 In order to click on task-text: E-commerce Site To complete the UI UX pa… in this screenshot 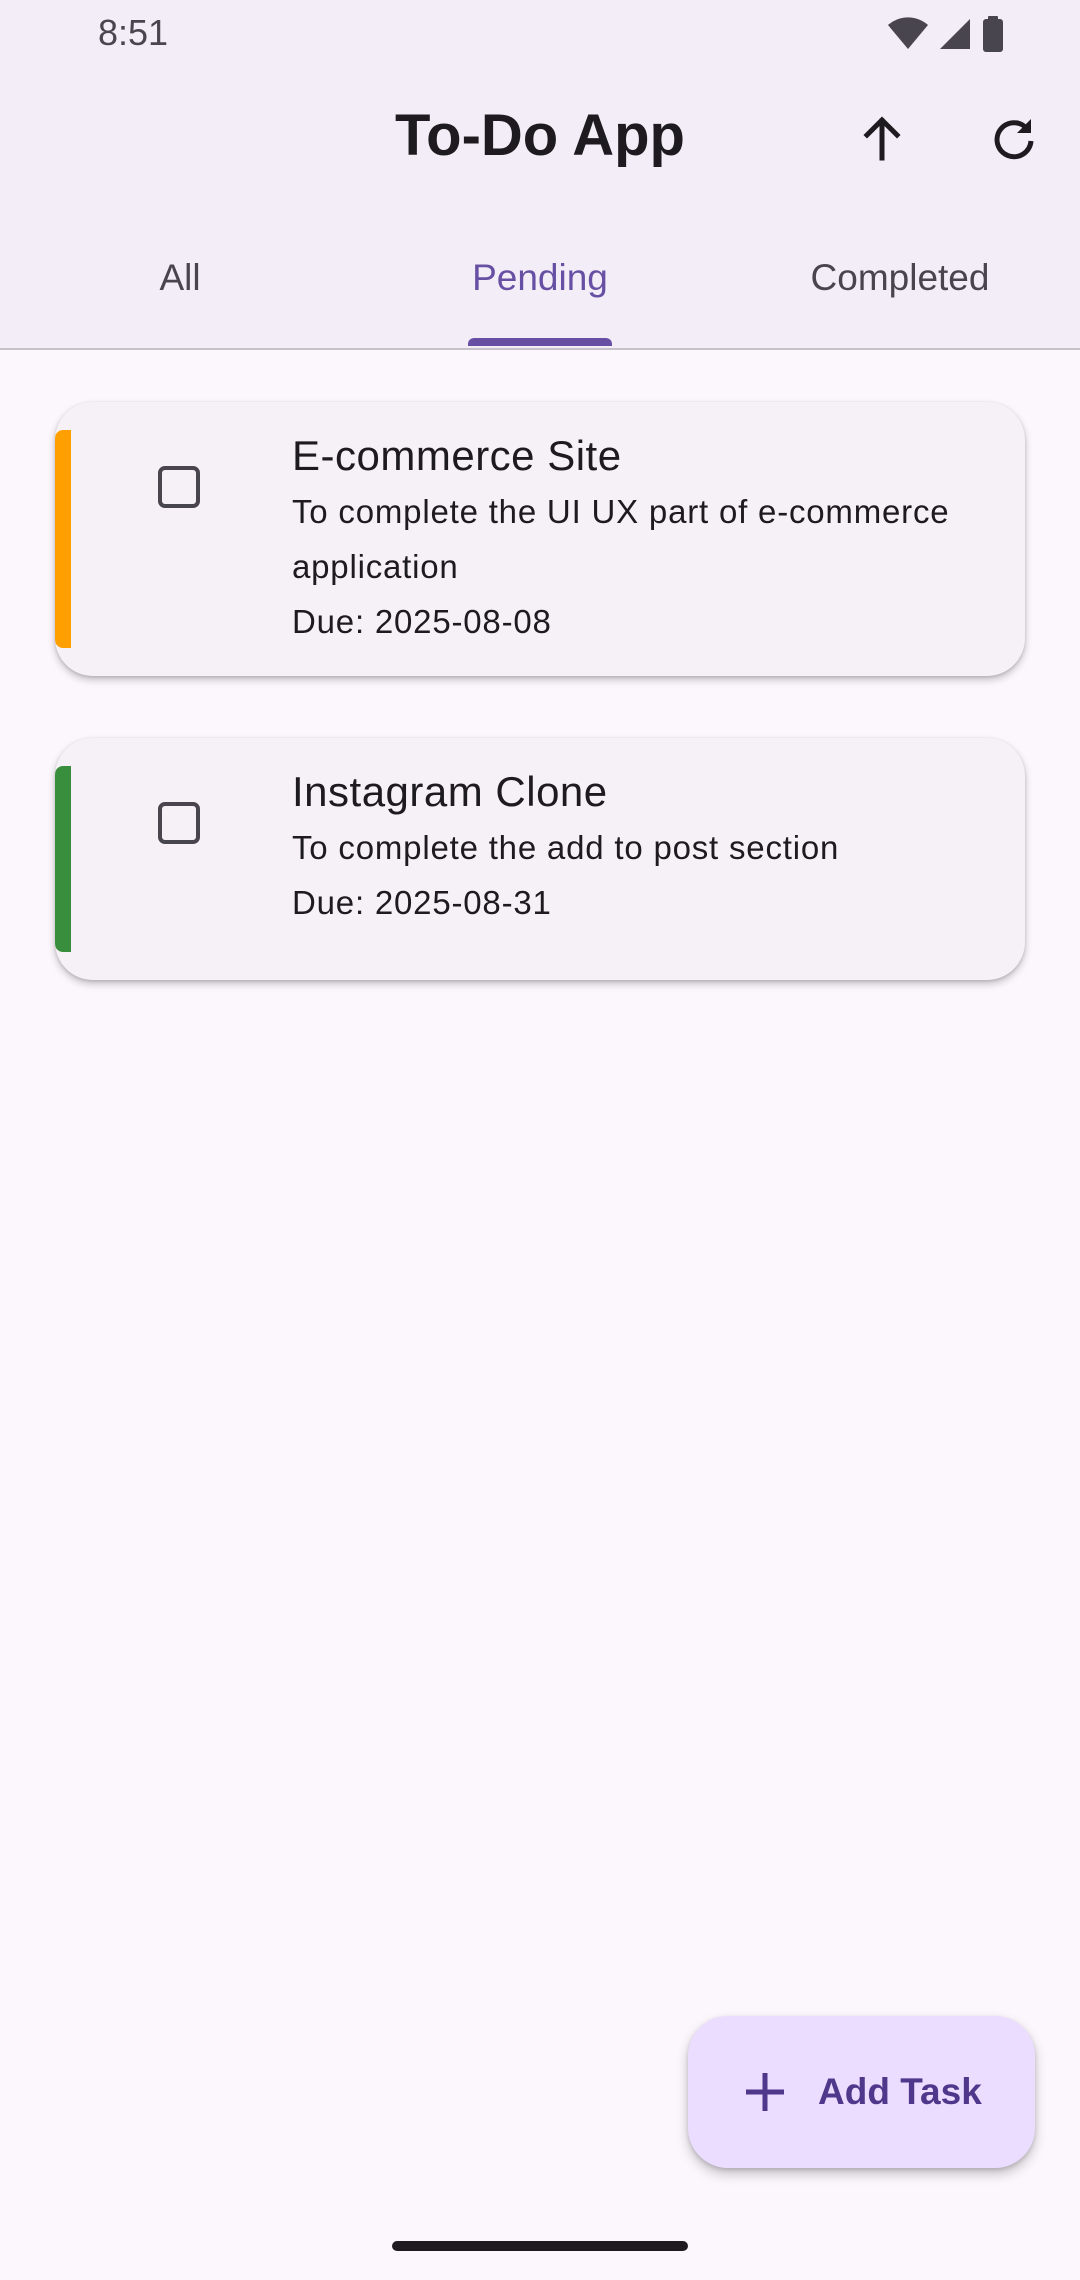, I will do `click(633, 538)`.